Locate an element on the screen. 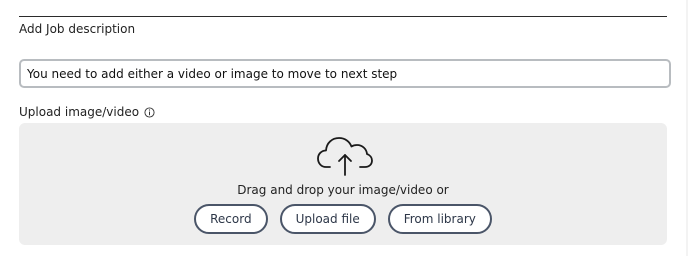  upload-label: Upload image/video is located at coordinates (79, 112).